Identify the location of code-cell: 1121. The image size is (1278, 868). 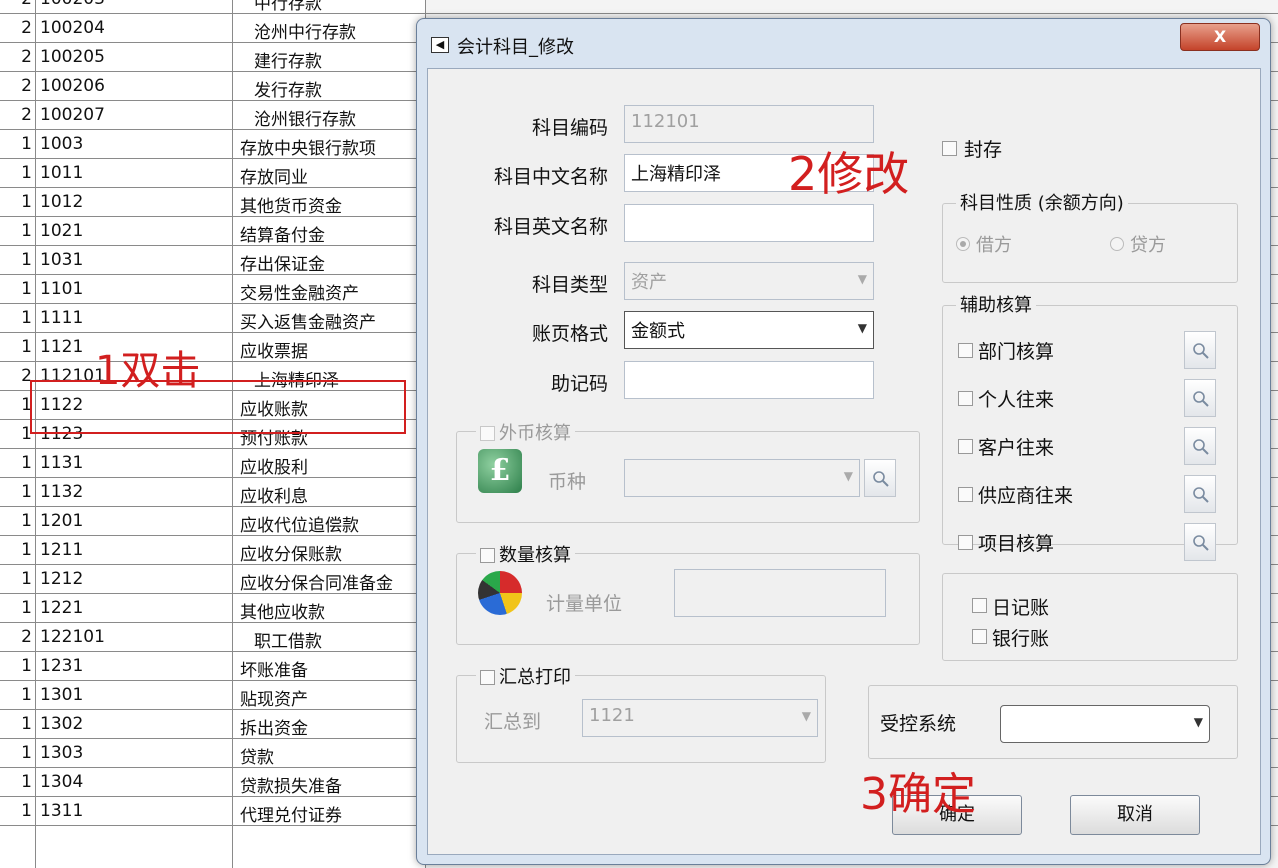
(62, 347).